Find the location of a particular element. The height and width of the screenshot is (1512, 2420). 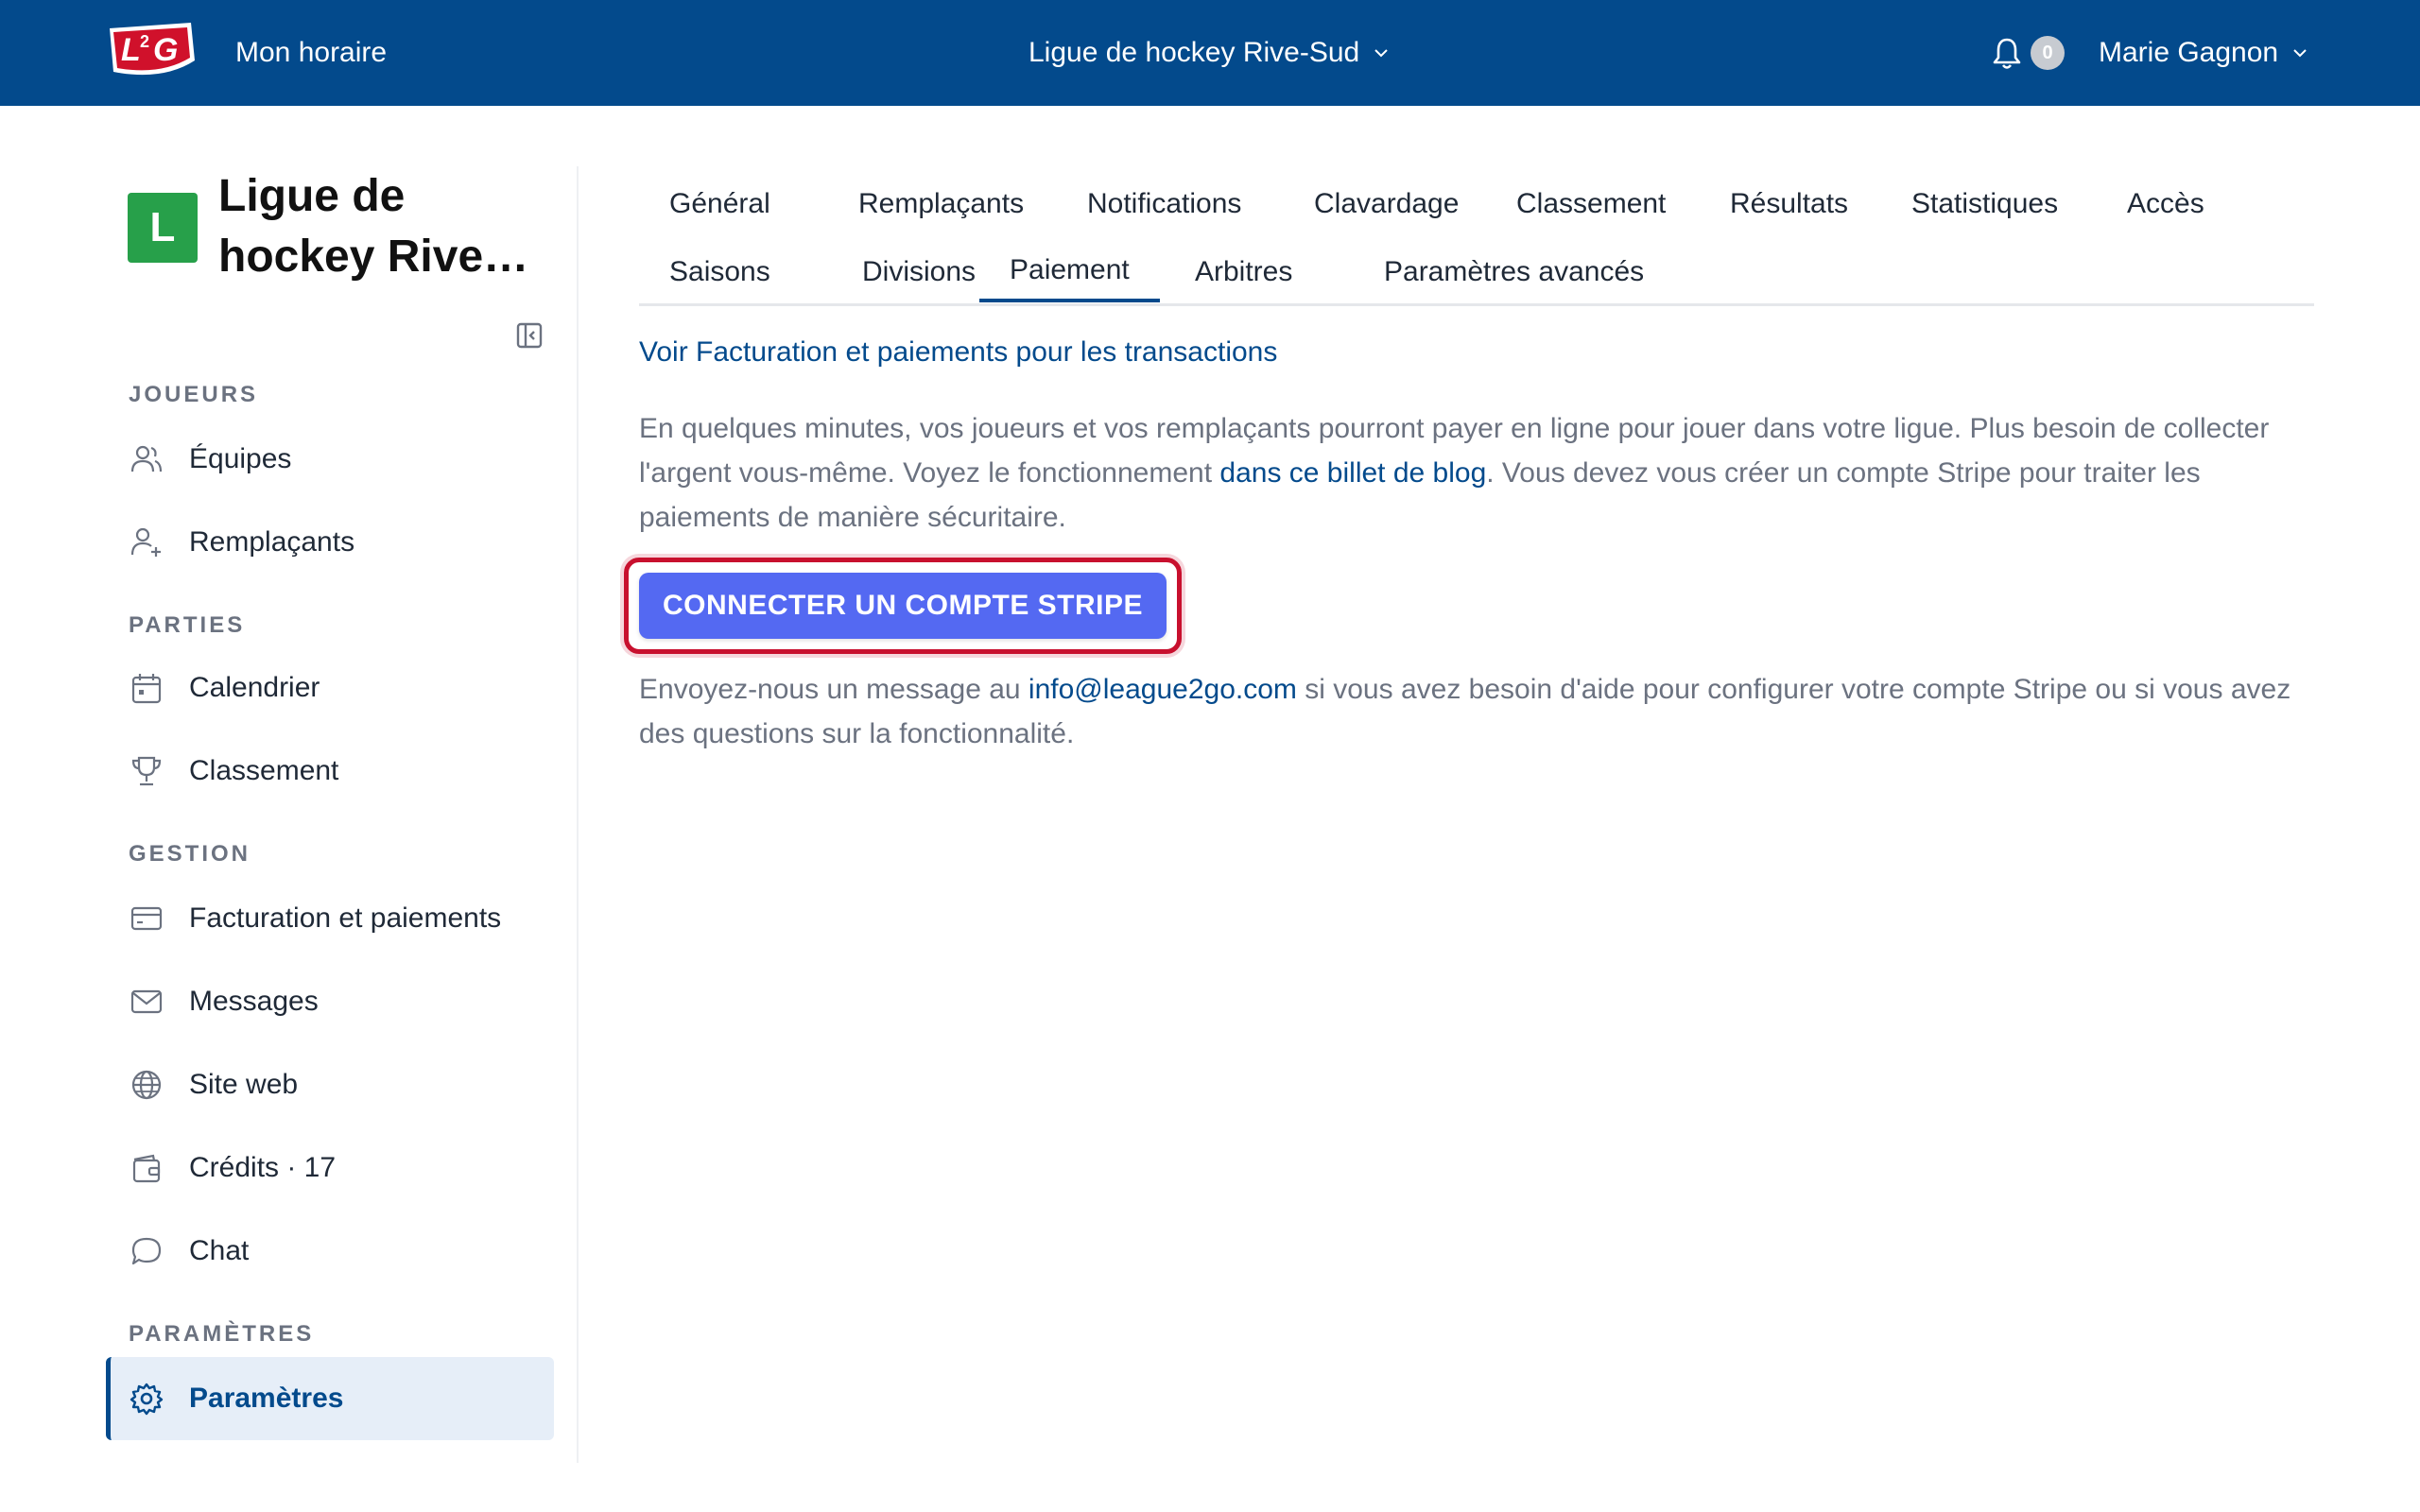

sidebar-item-label: Paramètres is located at coordinates (266, 1398).